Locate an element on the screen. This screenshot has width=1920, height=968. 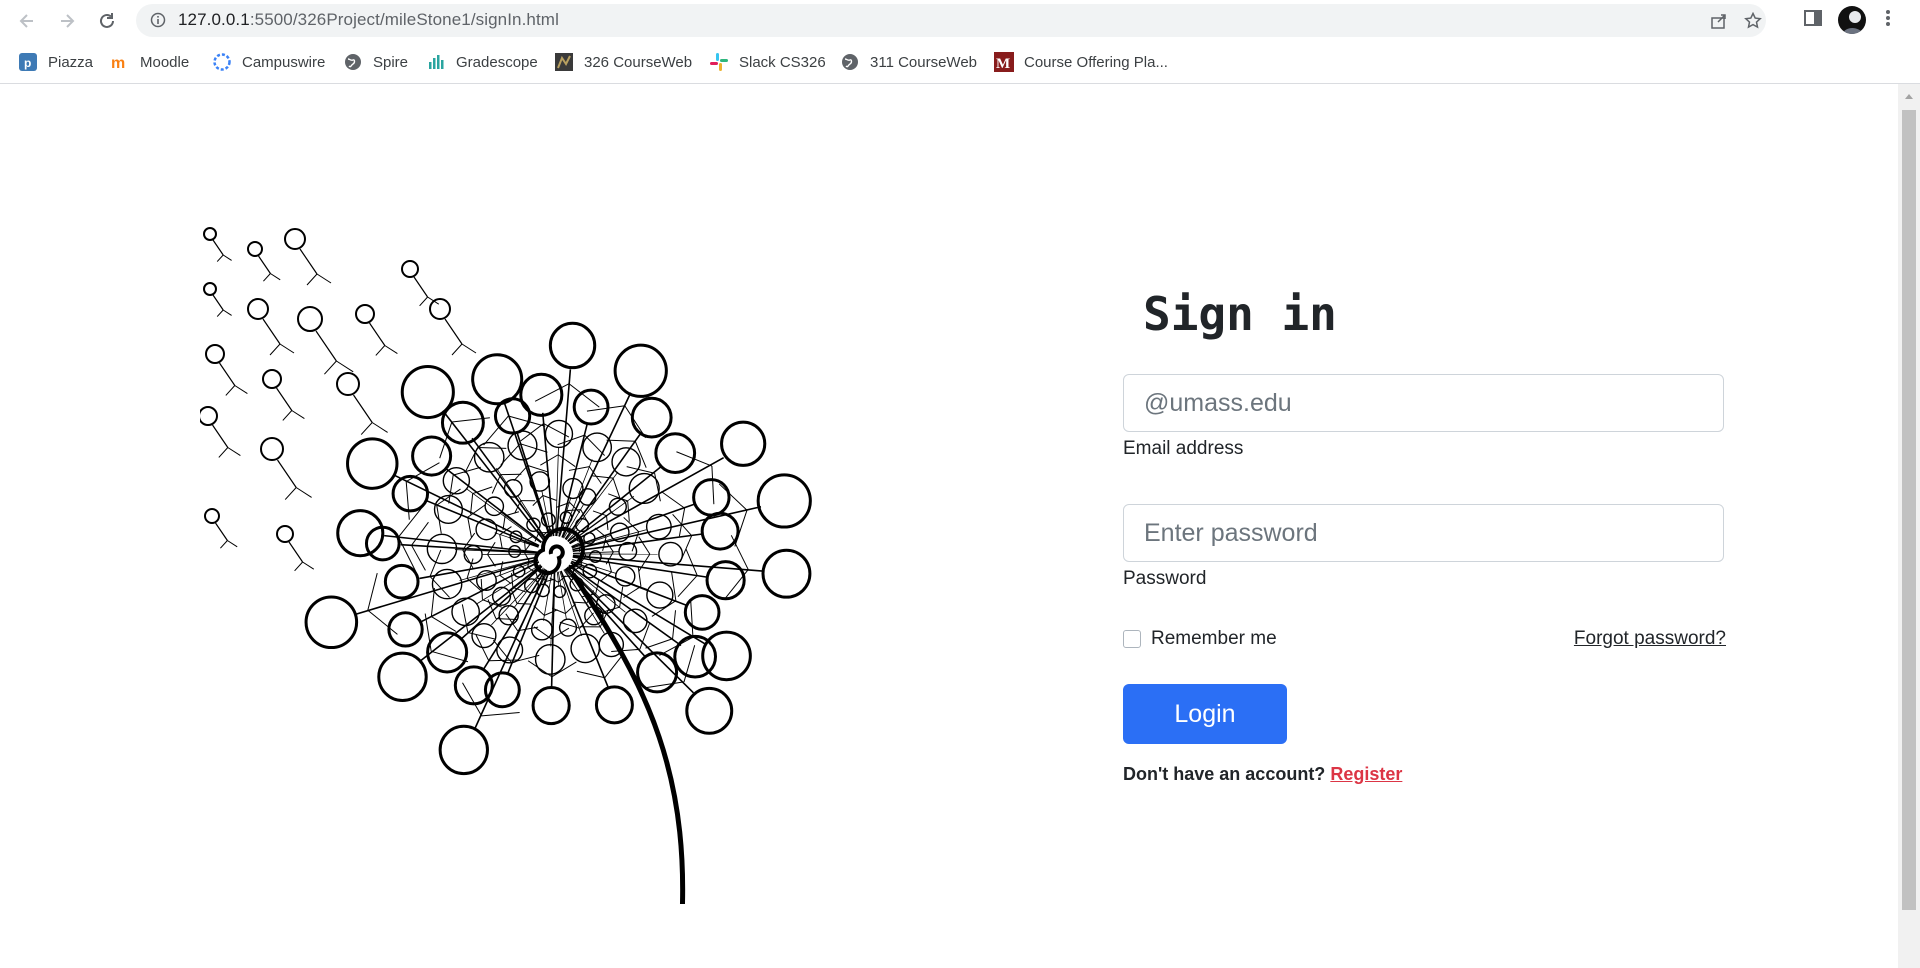
piazza-icon: p is located at coordinates (28, 62).